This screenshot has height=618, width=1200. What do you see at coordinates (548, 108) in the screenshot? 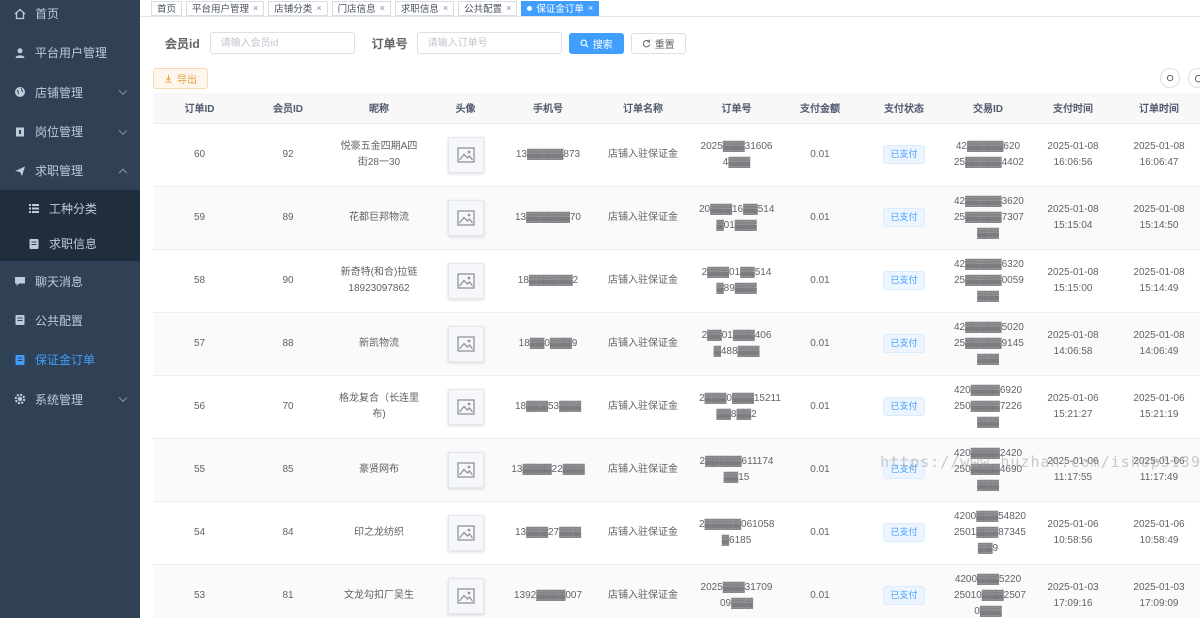
I see `column-header: 手机号` at bounding box center [548, 108].